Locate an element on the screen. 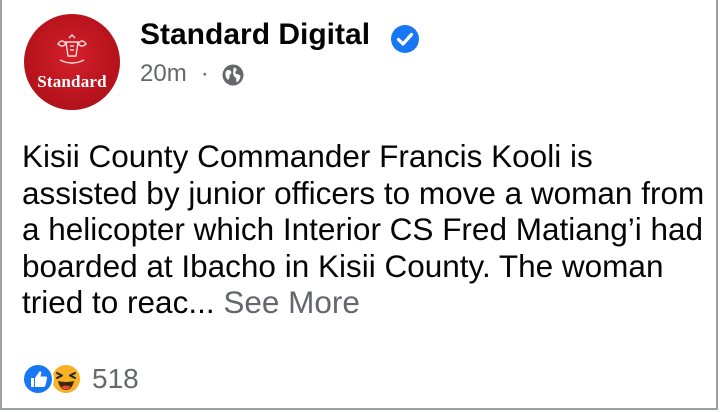 The width and height of the screenshot is (720, 412). page-name-link: Standard Digital is located at coordinates (255, 35).